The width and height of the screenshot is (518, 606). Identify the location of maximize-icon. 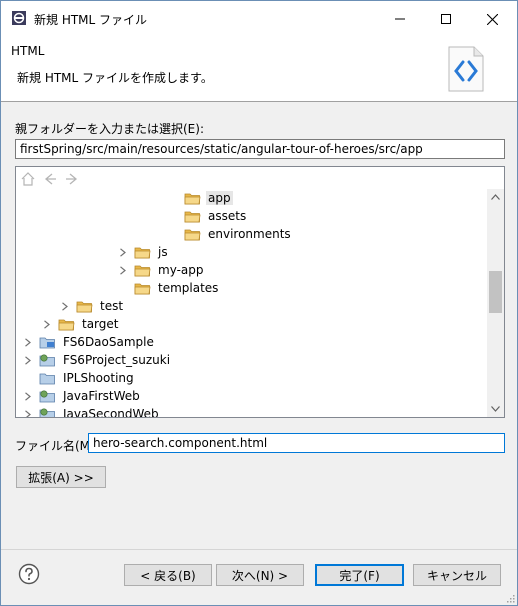
(446, 19).